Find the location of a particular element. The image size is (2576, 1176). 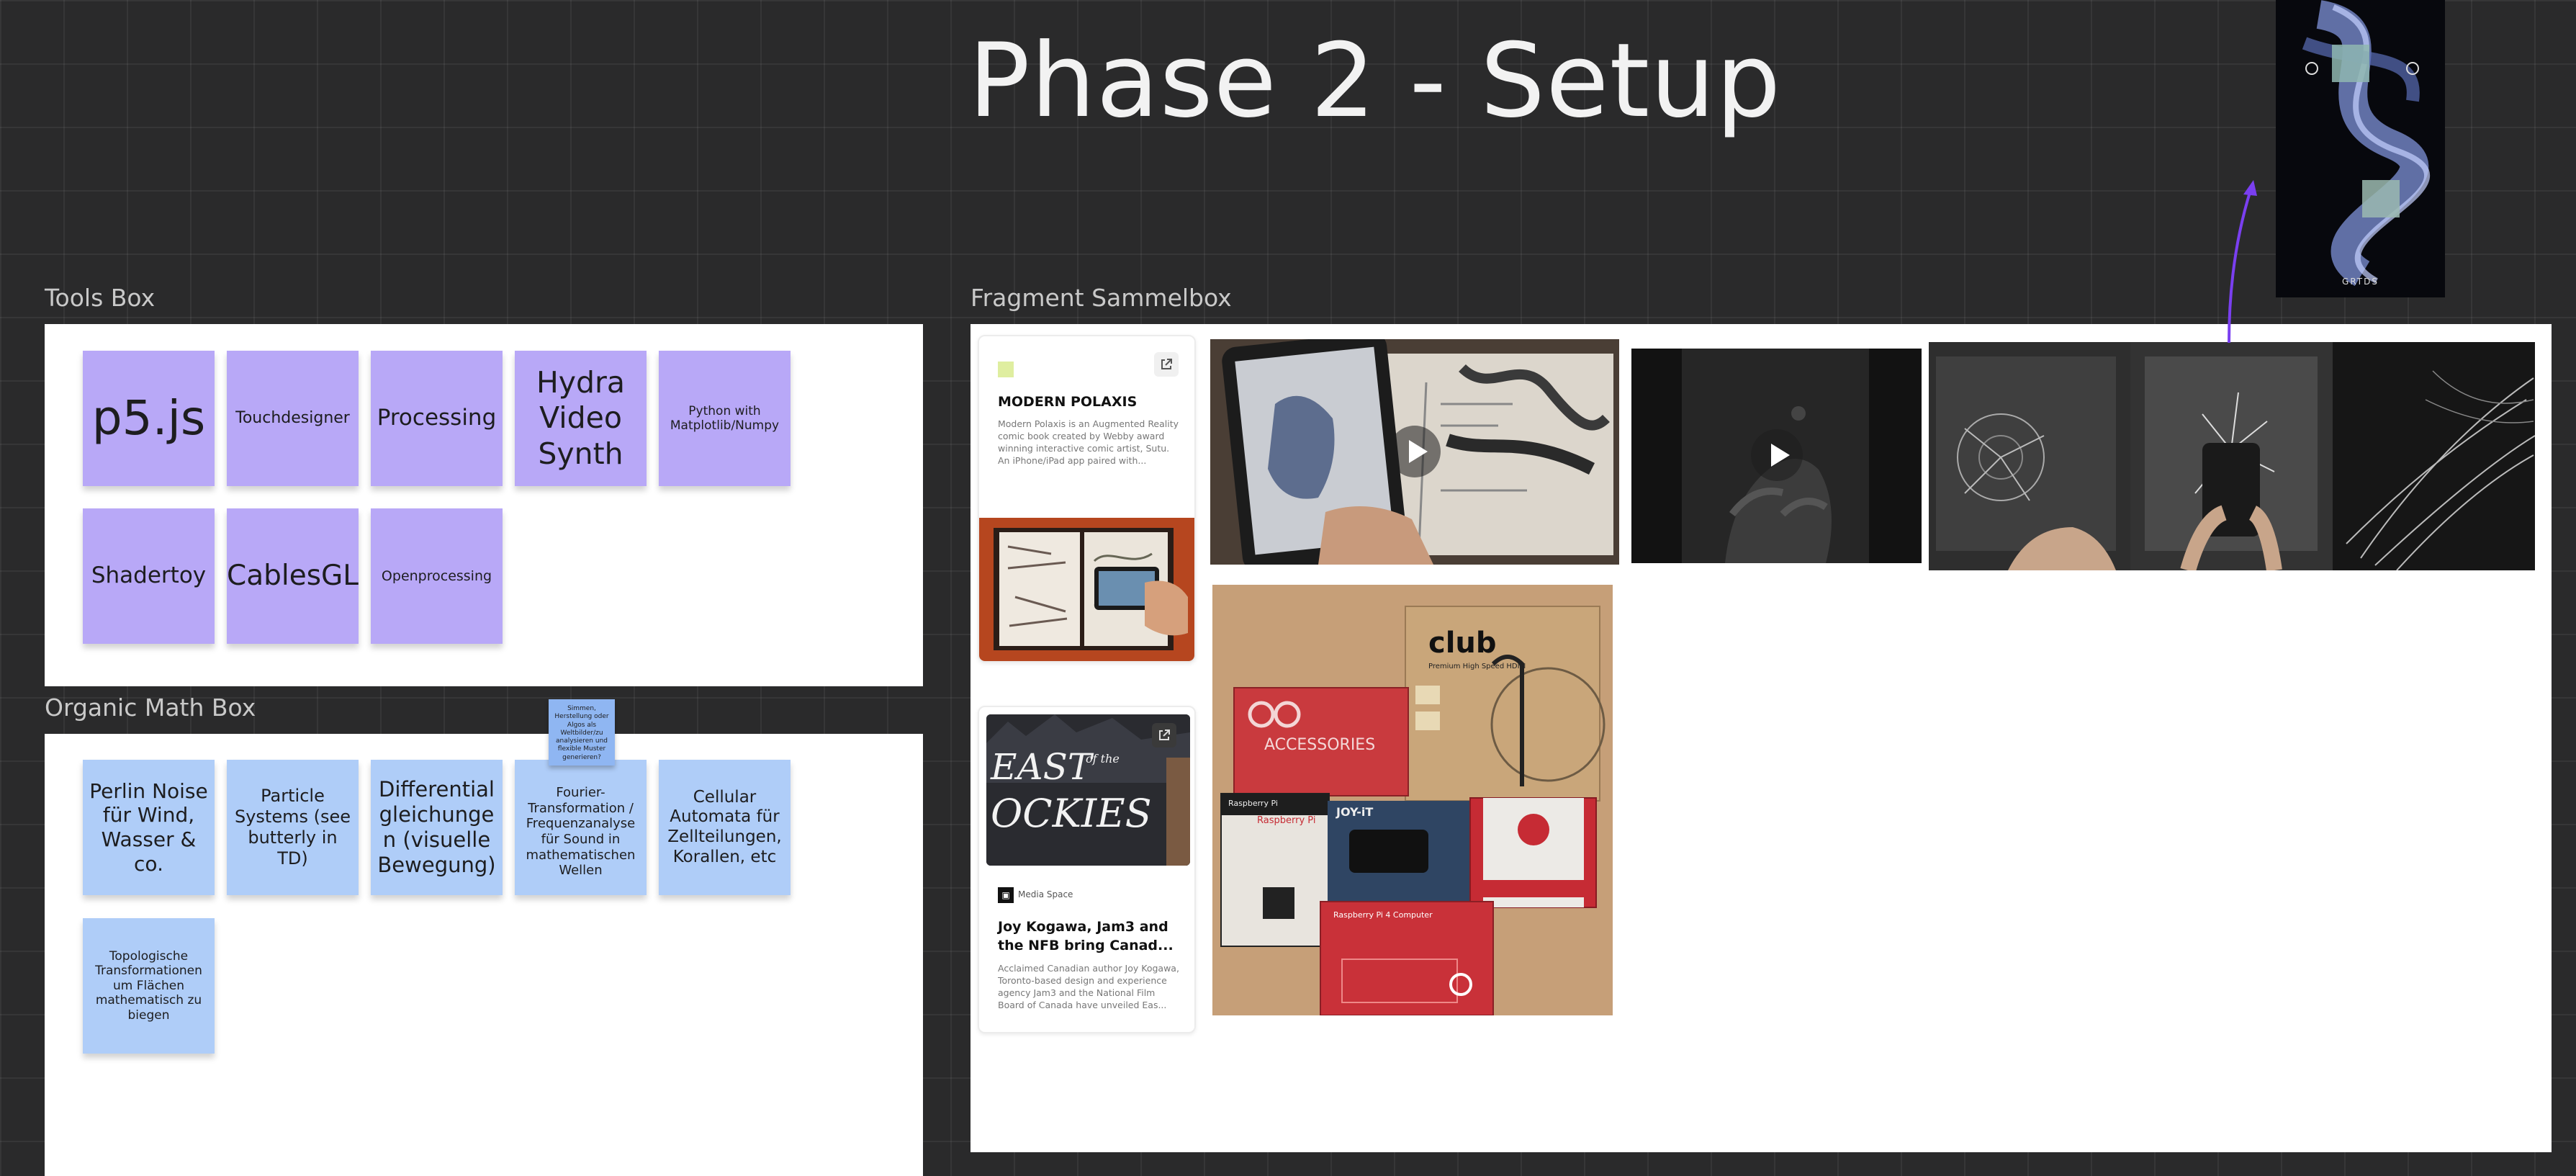

image-poster: GRTDS is located at coordinates (2360, 148).